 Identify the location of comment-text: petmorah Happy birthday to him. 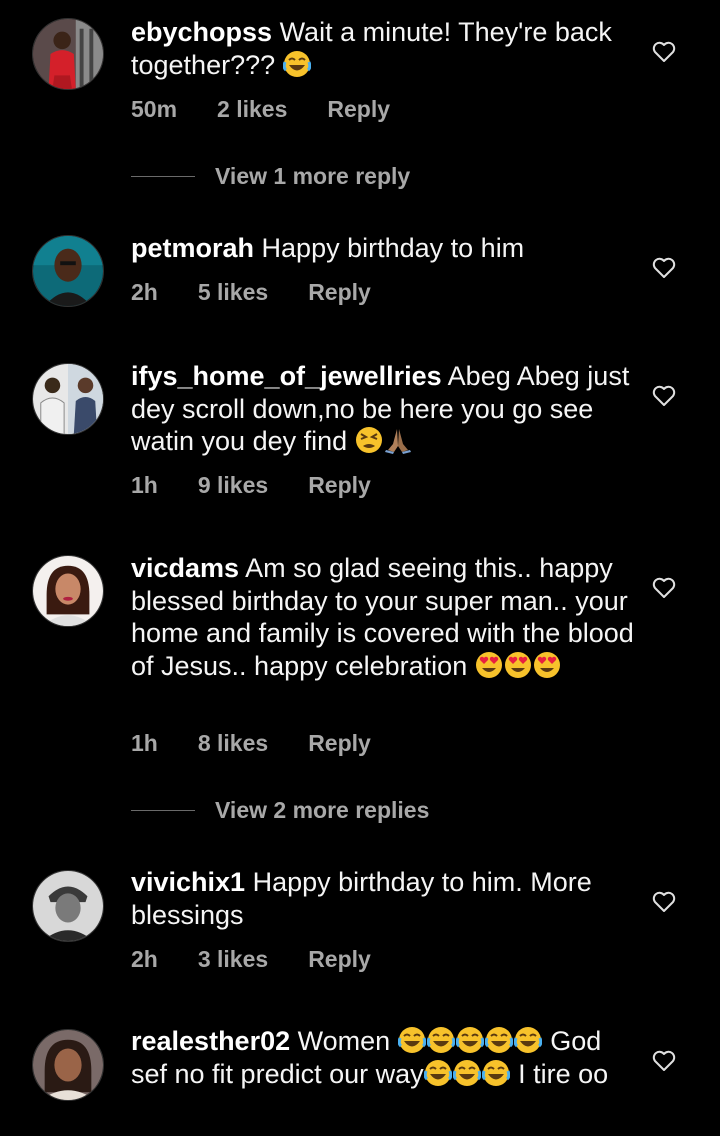
(383, 248).